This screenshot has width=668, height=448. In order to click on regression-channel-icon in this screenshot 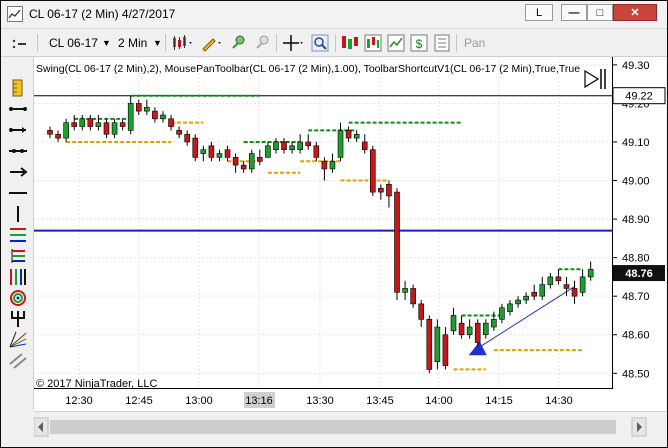, I will do `click(18, 361)`.